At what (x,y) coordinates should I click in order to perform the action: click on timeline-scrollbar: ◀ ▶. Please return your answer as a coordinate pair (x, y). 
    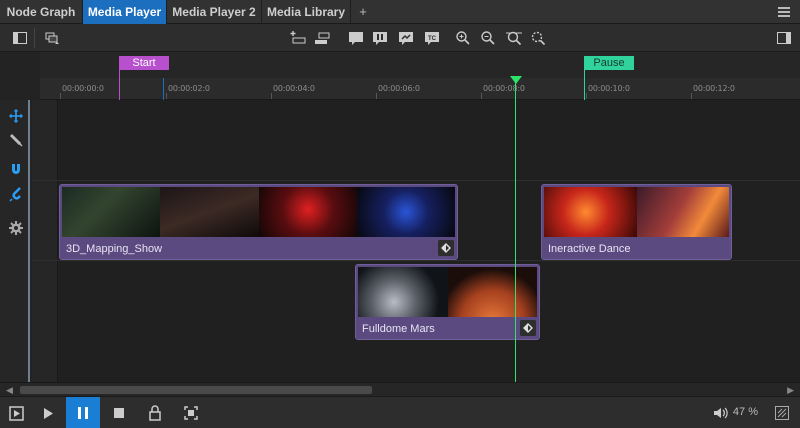
    Looking at the image, I should click on (400, 389).